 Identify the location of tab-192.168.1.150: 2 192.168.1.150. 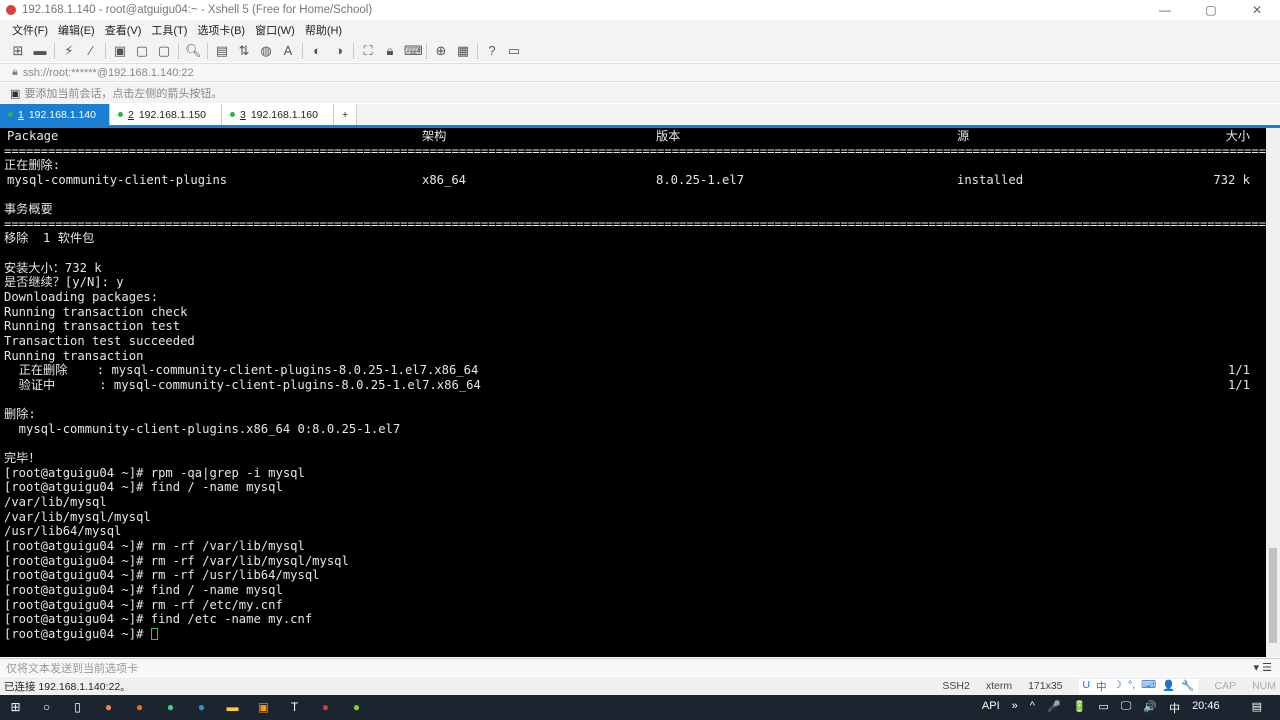
(166, 114).